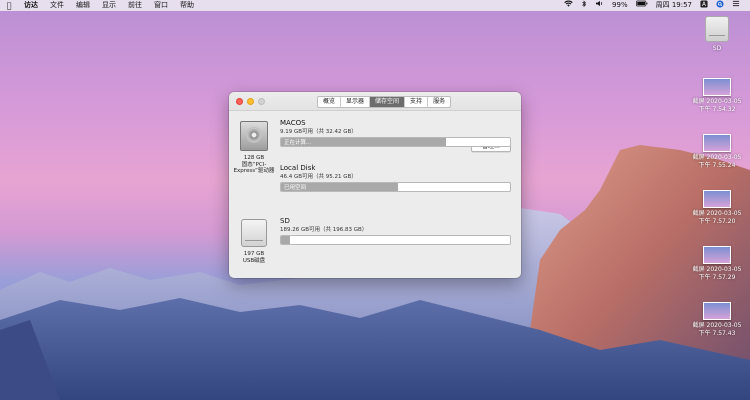 The width and height of the screenshot is (750, 400). I want to click on tab-bar: 概览 显示器 储存空间 支持 服务, so click(384, 102).